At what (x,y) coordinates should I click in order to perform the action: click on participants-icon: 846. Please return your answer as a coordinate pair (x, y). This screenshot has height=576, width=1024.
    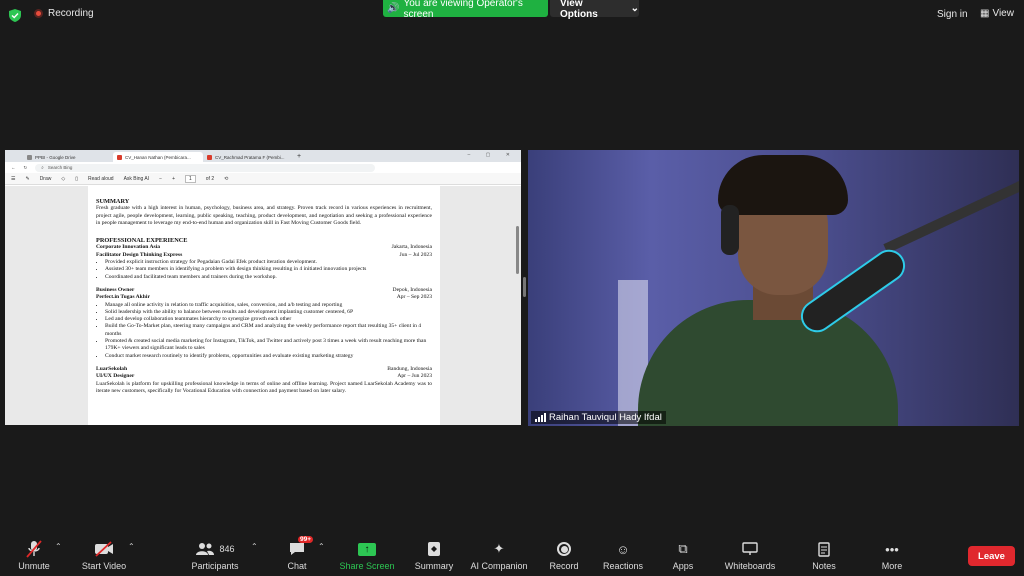
    Looking at the image, I should click on (215, 549).